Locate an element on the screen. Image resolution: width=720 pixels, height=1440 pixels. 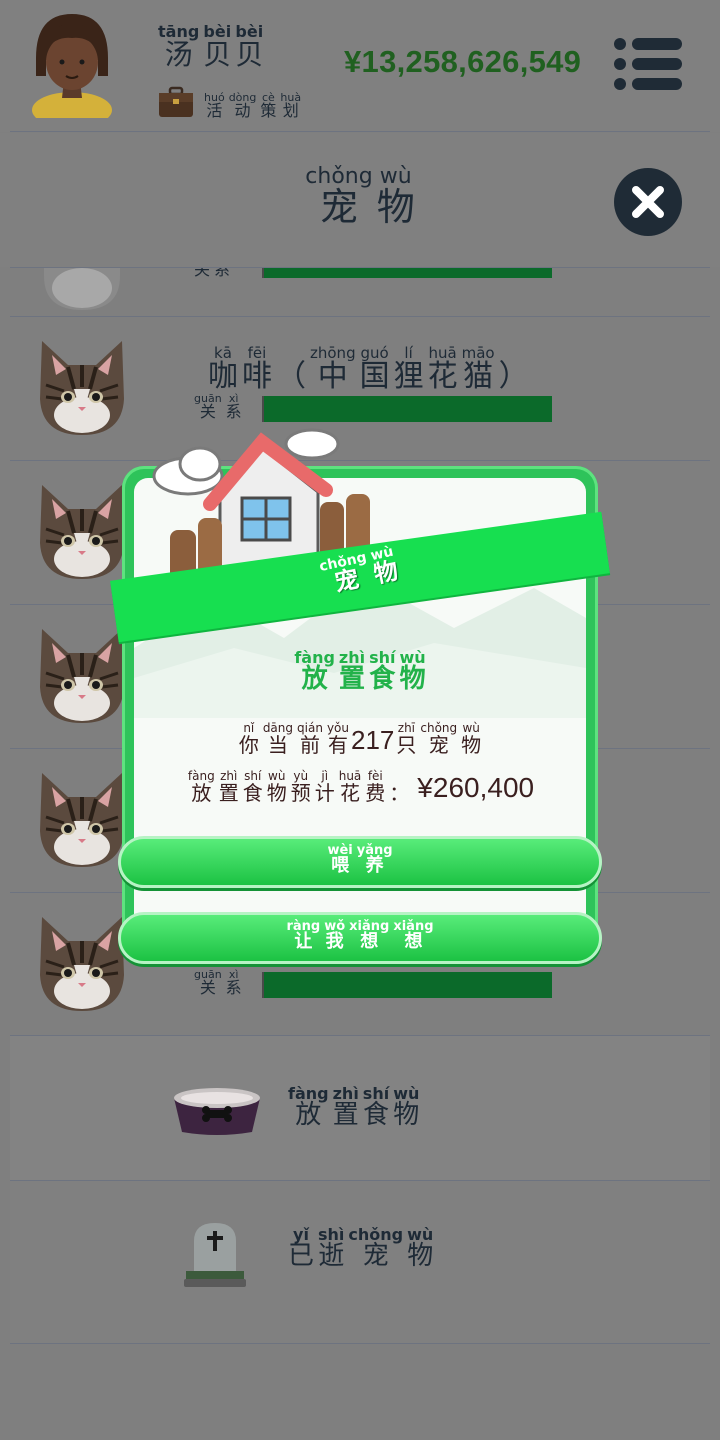
place-food-label: fàng 放 zhì 置 shí 食 wù 物 is located at coordinates (354, 1107).